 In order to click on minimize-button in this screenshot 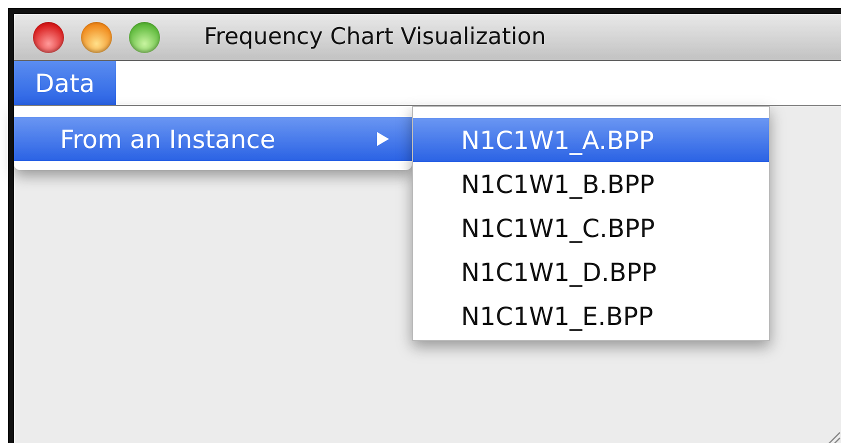, I will do `click(96, 37)`.